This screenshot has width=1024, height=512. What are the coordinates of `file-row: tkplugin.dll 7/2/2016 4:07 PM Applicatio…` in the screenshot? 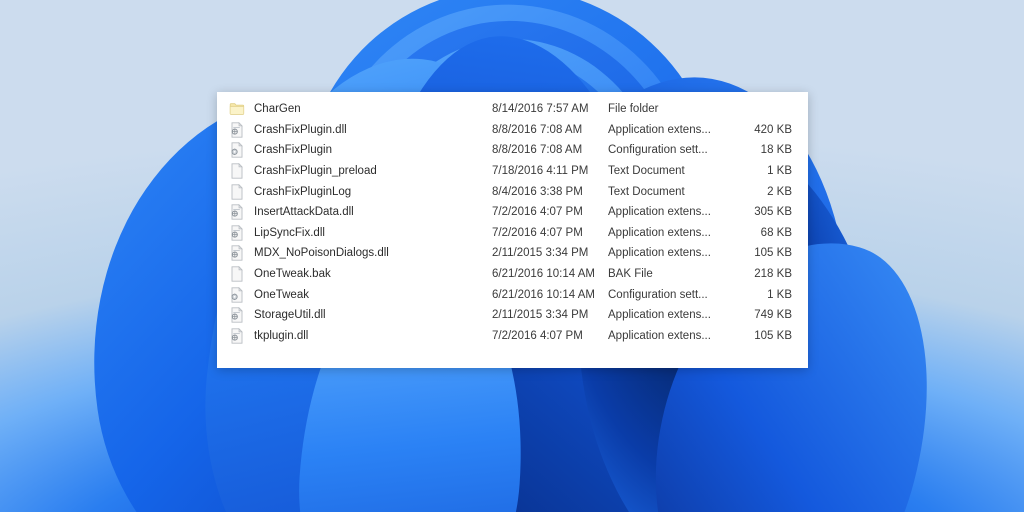 It's located at (512, 336).